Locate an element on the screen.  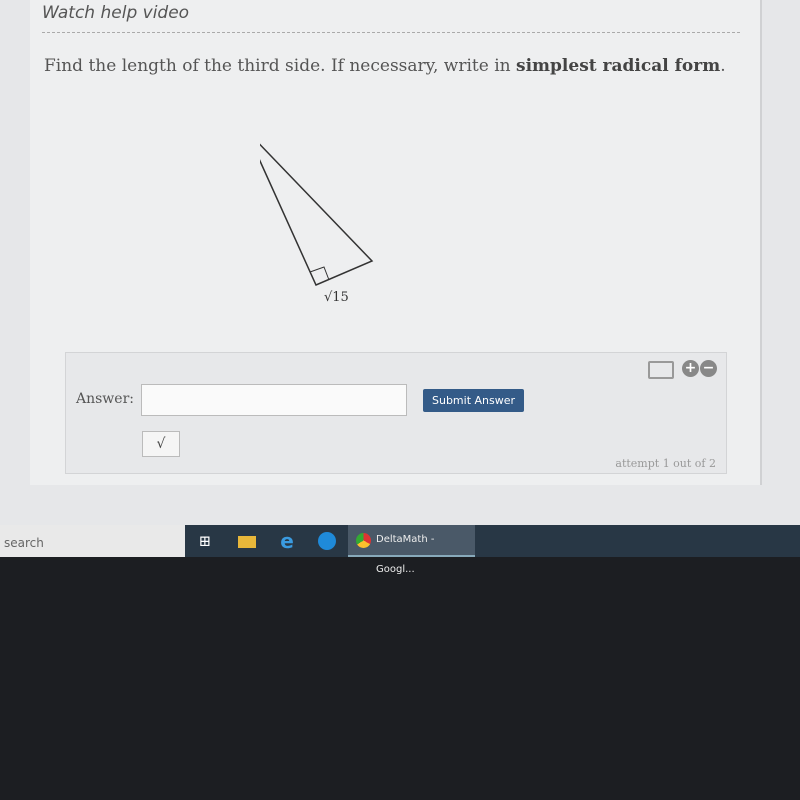
sqrt-button: √ is located at coordinates (161, 444).